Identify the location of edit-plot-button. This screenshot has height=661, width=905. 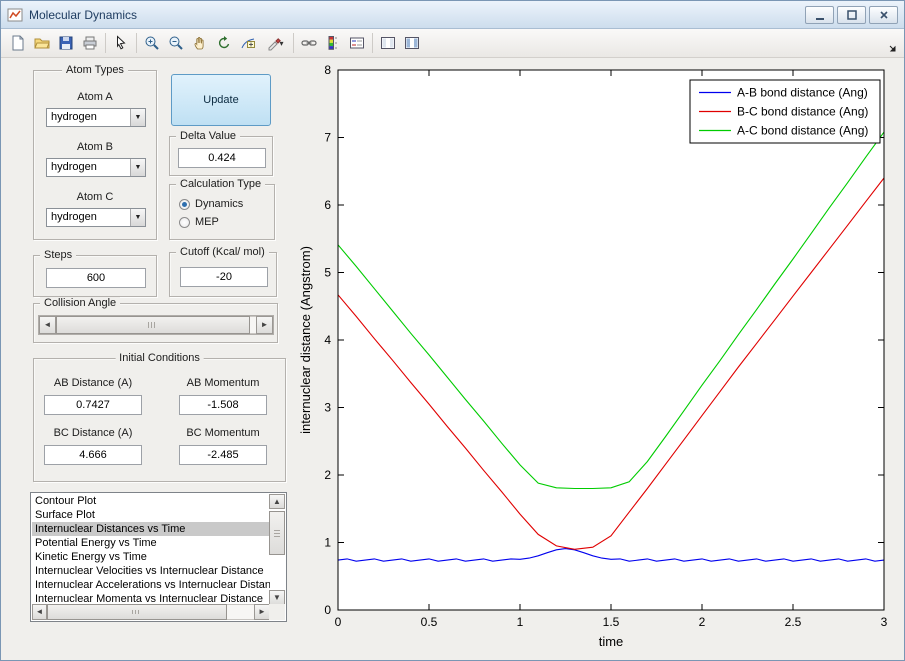
(121, 43).